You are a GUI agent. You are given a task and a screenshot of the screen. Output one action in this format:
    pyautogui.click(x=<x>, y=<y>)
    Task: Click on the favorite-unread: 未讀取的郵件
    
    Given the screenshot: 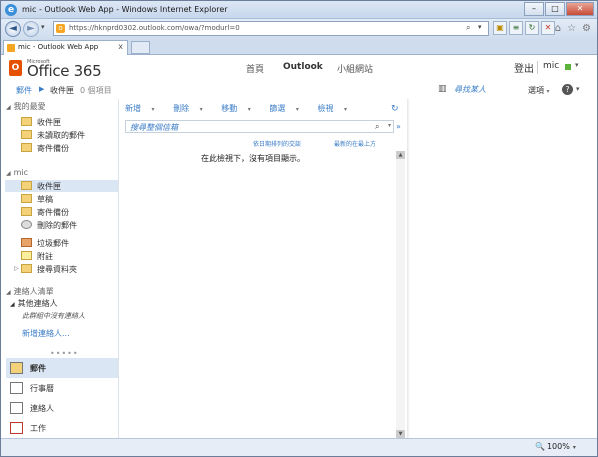 What is the action you would take?
    pyautogui.click(x=64, y=135)
    